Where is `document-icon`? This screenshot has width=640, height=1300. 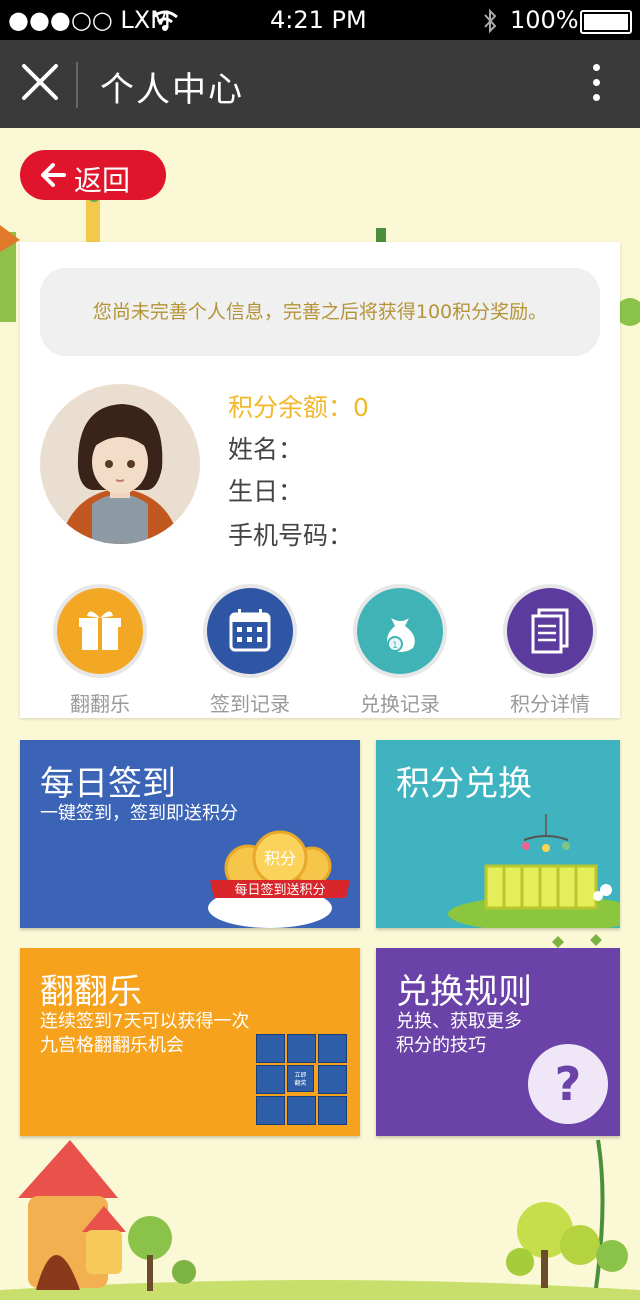 document-icon is located at coordinates (550, 631).